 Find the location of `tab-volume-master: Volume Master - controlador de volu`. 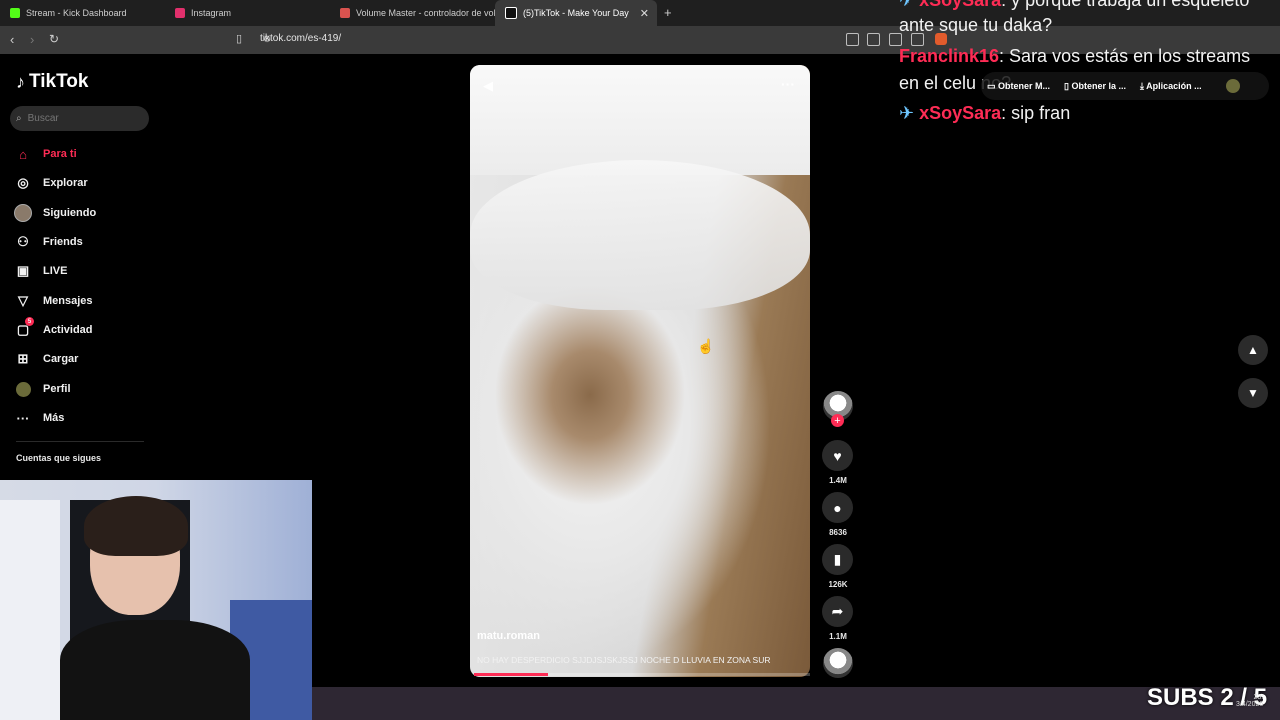

tab-volume-master: Volume Master - controlador de volu is located at coordinates (412, 13).